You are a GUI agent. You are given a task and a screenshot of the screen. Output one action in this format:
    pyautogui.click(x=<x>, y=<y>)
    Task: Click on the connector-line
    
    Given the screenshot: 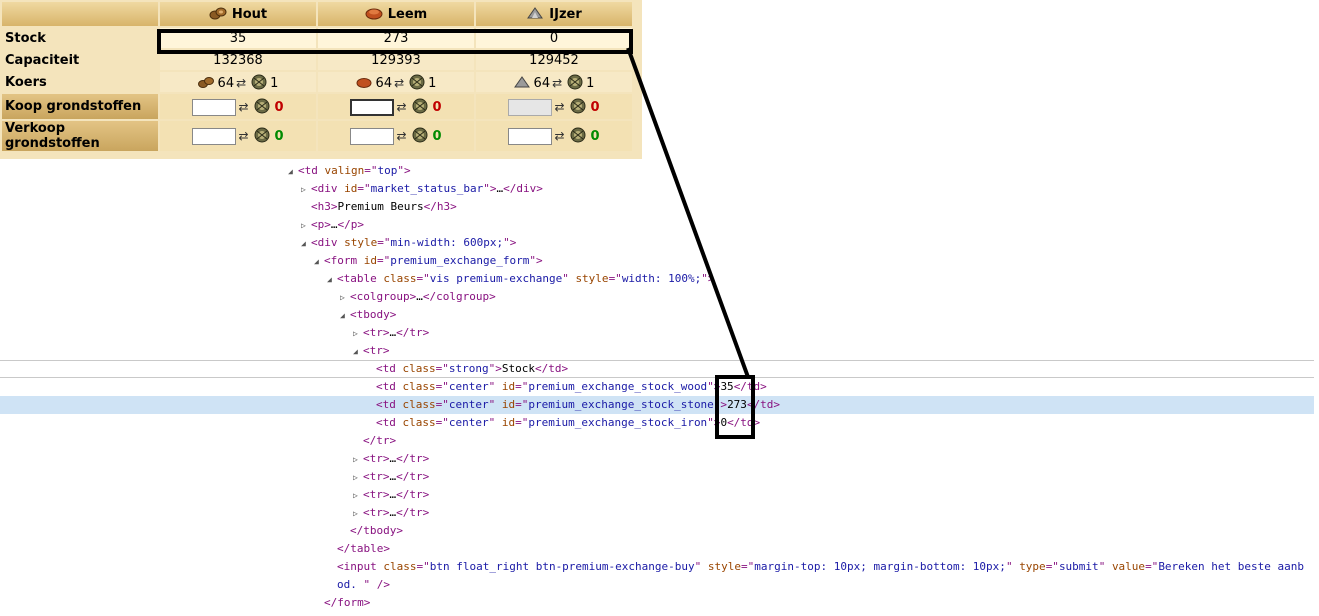 What is the action you would take?
    pyautogui.click(x=688, y=212)
    